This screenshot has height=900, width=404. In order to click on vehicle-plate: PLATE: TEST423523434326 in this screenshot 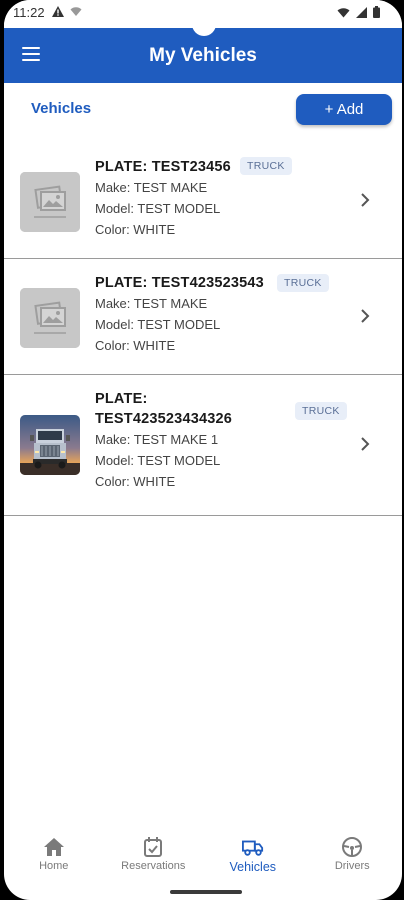, I will do `click(164, 409)`.